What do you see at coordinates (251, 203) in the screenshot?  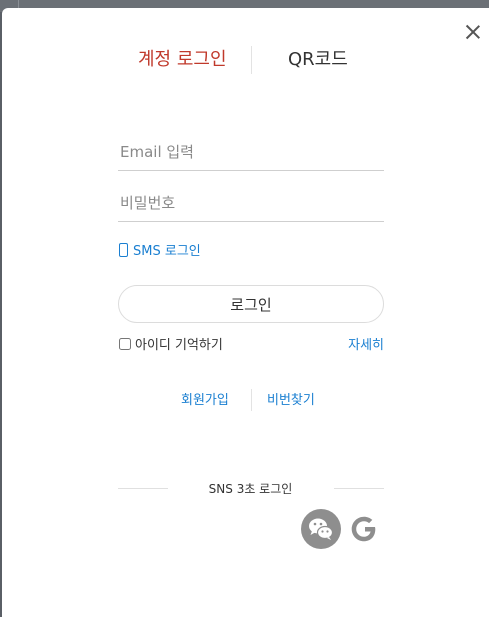 I see `password-input` at bounding box center [251, 203].